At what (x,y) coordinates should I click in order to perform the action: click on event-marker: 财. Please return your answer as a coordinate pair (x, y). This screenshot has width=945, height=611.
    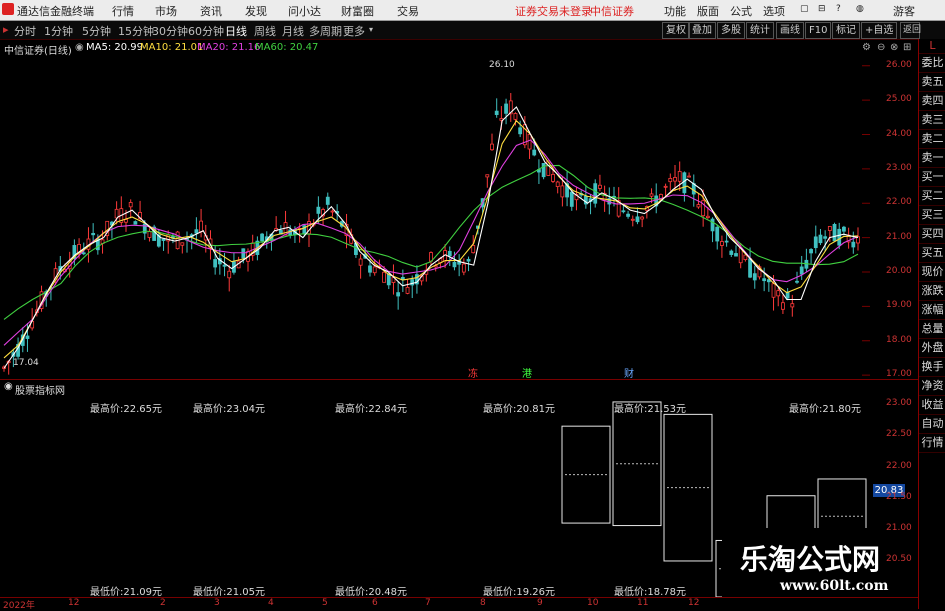
    Looking at the image, I should click on (629, 372).